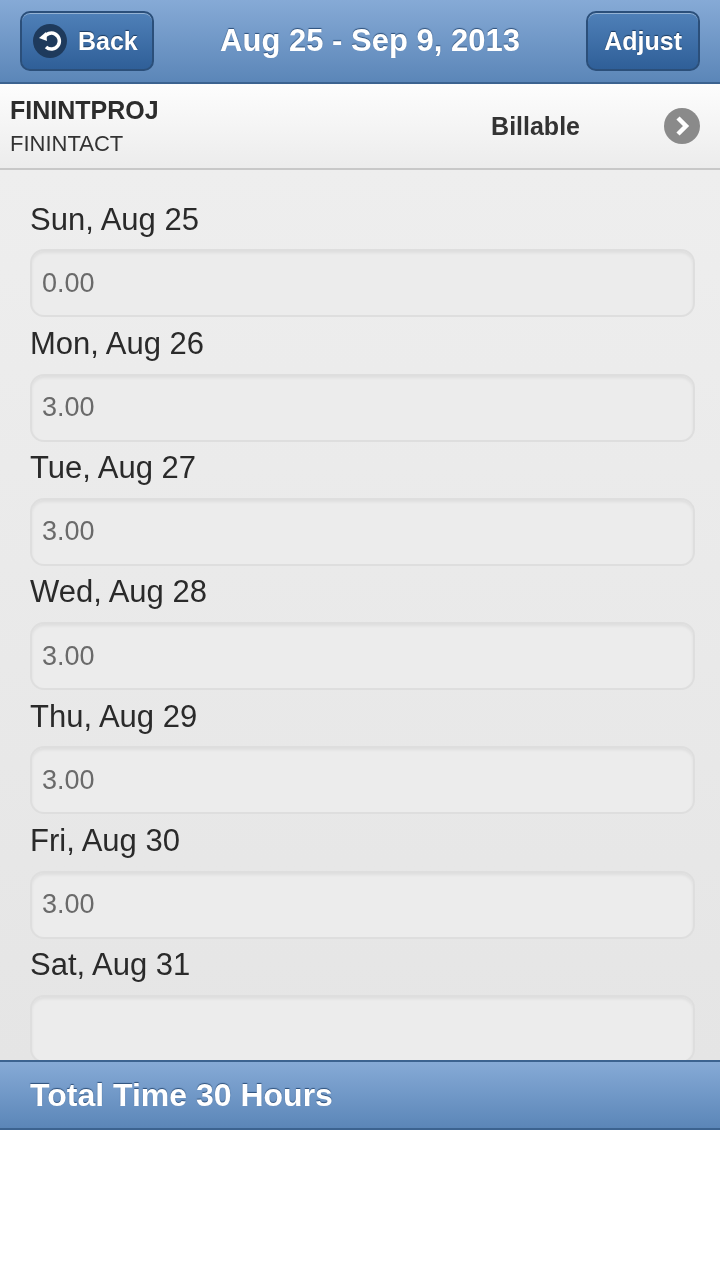  Describe the element at coordinates (118, 592) in the screenshot. I see `day-label: Wed, Aug 28` at that location.